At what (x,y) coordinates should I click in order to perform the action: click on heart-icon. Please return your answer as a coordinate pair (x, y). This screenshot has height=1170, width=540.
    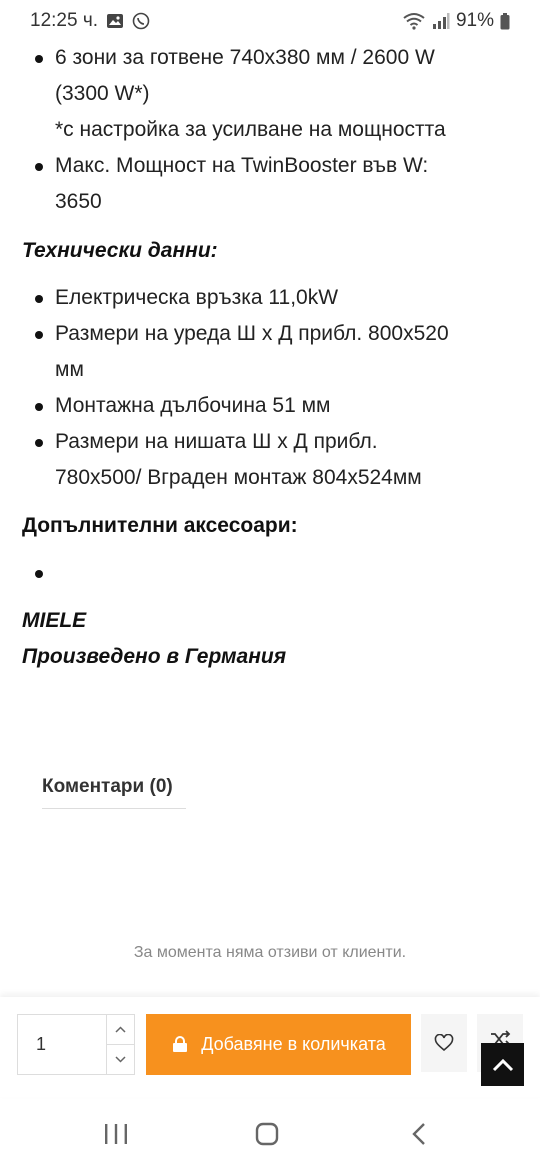
    Looking at the image, I should click on (444, 1043).